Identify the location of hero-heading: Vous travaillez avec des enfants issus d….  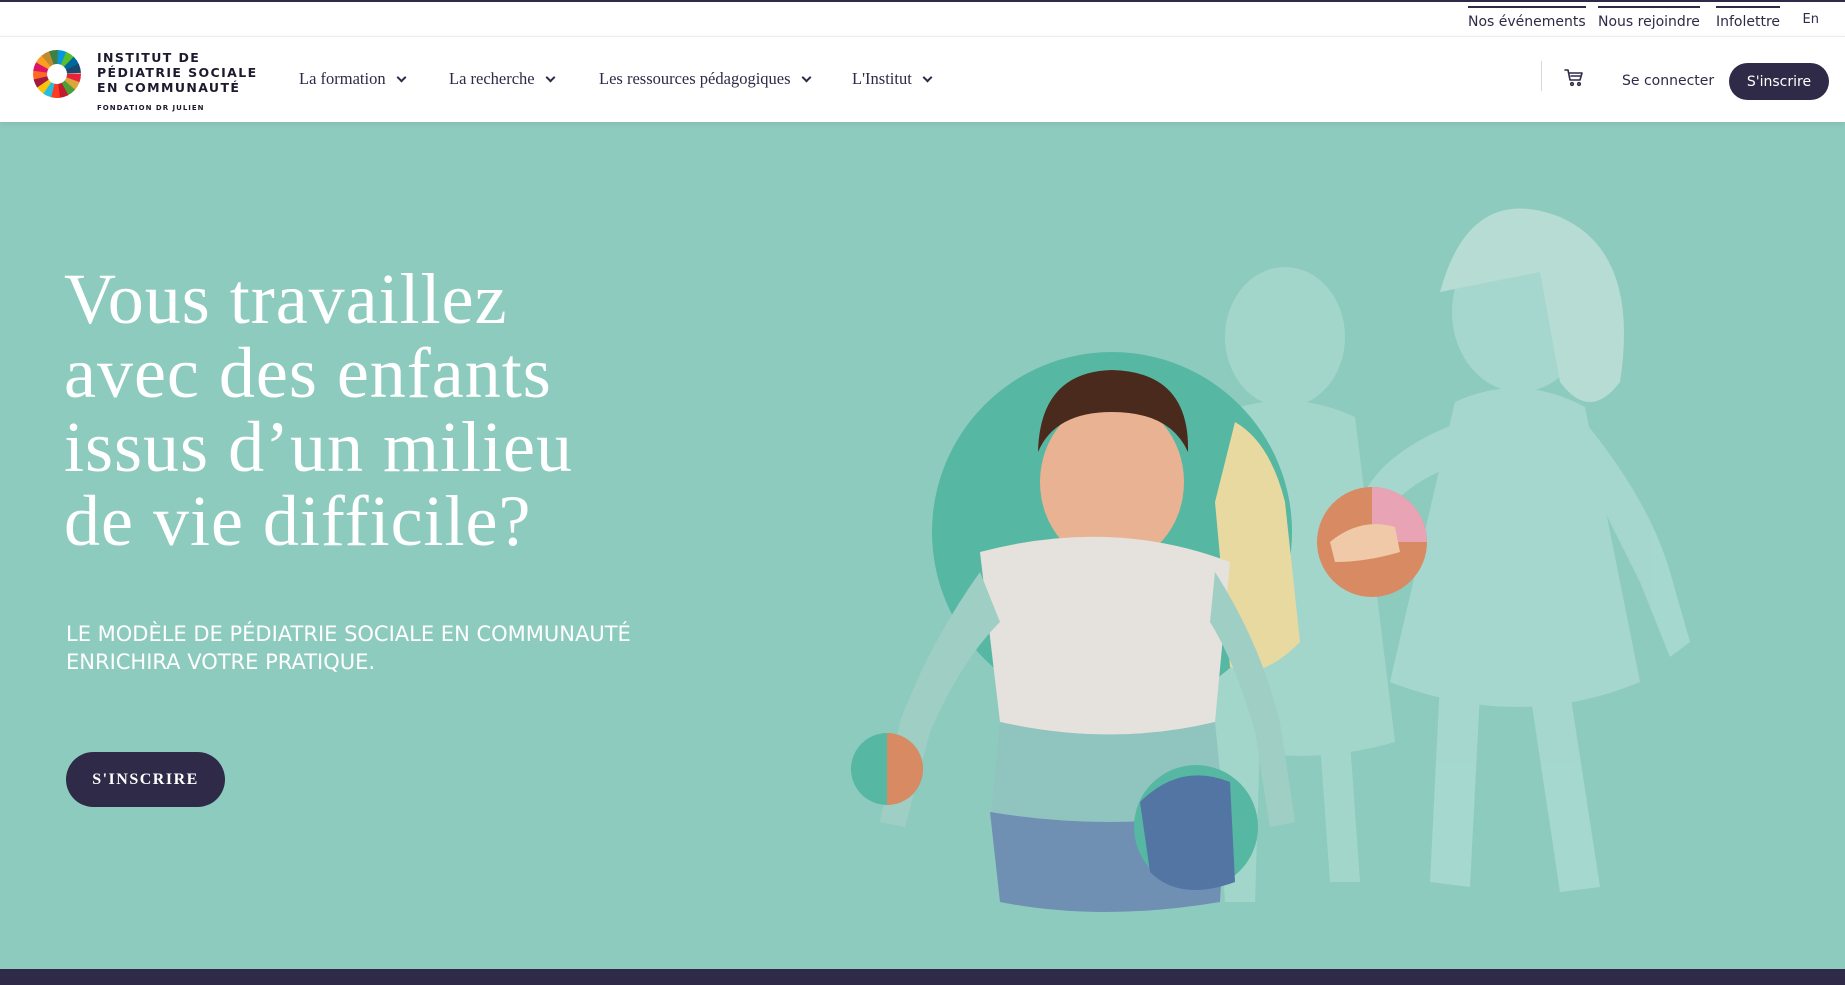
(414, 410).